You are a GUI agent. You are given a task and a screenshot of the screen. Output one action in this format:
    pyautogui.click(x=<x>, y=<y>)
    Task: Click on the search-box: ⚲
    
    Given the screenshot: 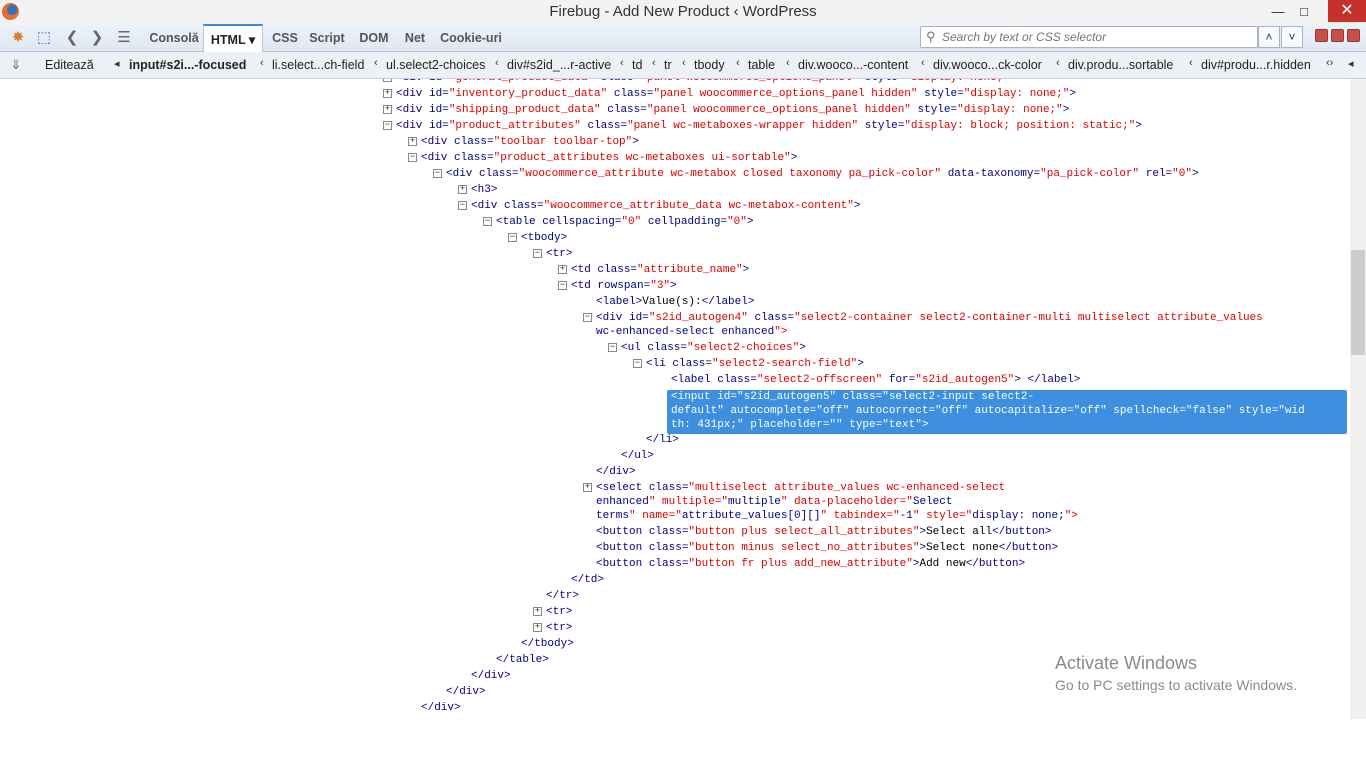 What is the action you would take?
    pyautogui.click(x=1089, y=37)
    